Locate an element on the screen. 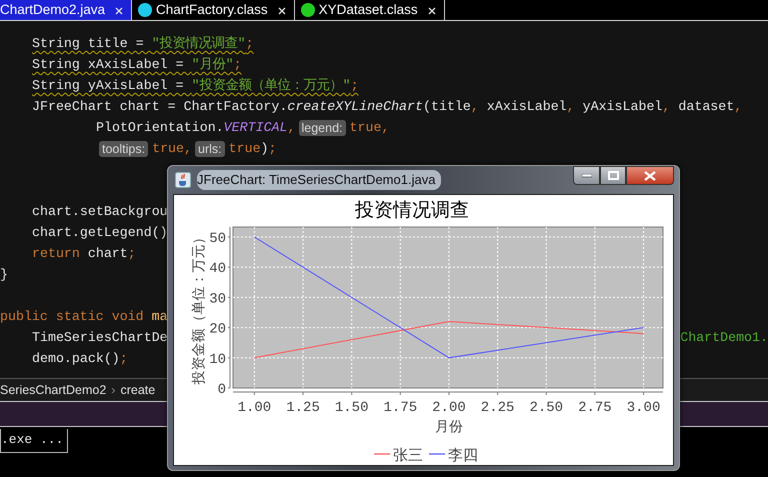 Image resolution: width=768 pixels, height=477 pixels. parameter-hint: legend: is located at coordinates (322, 128).